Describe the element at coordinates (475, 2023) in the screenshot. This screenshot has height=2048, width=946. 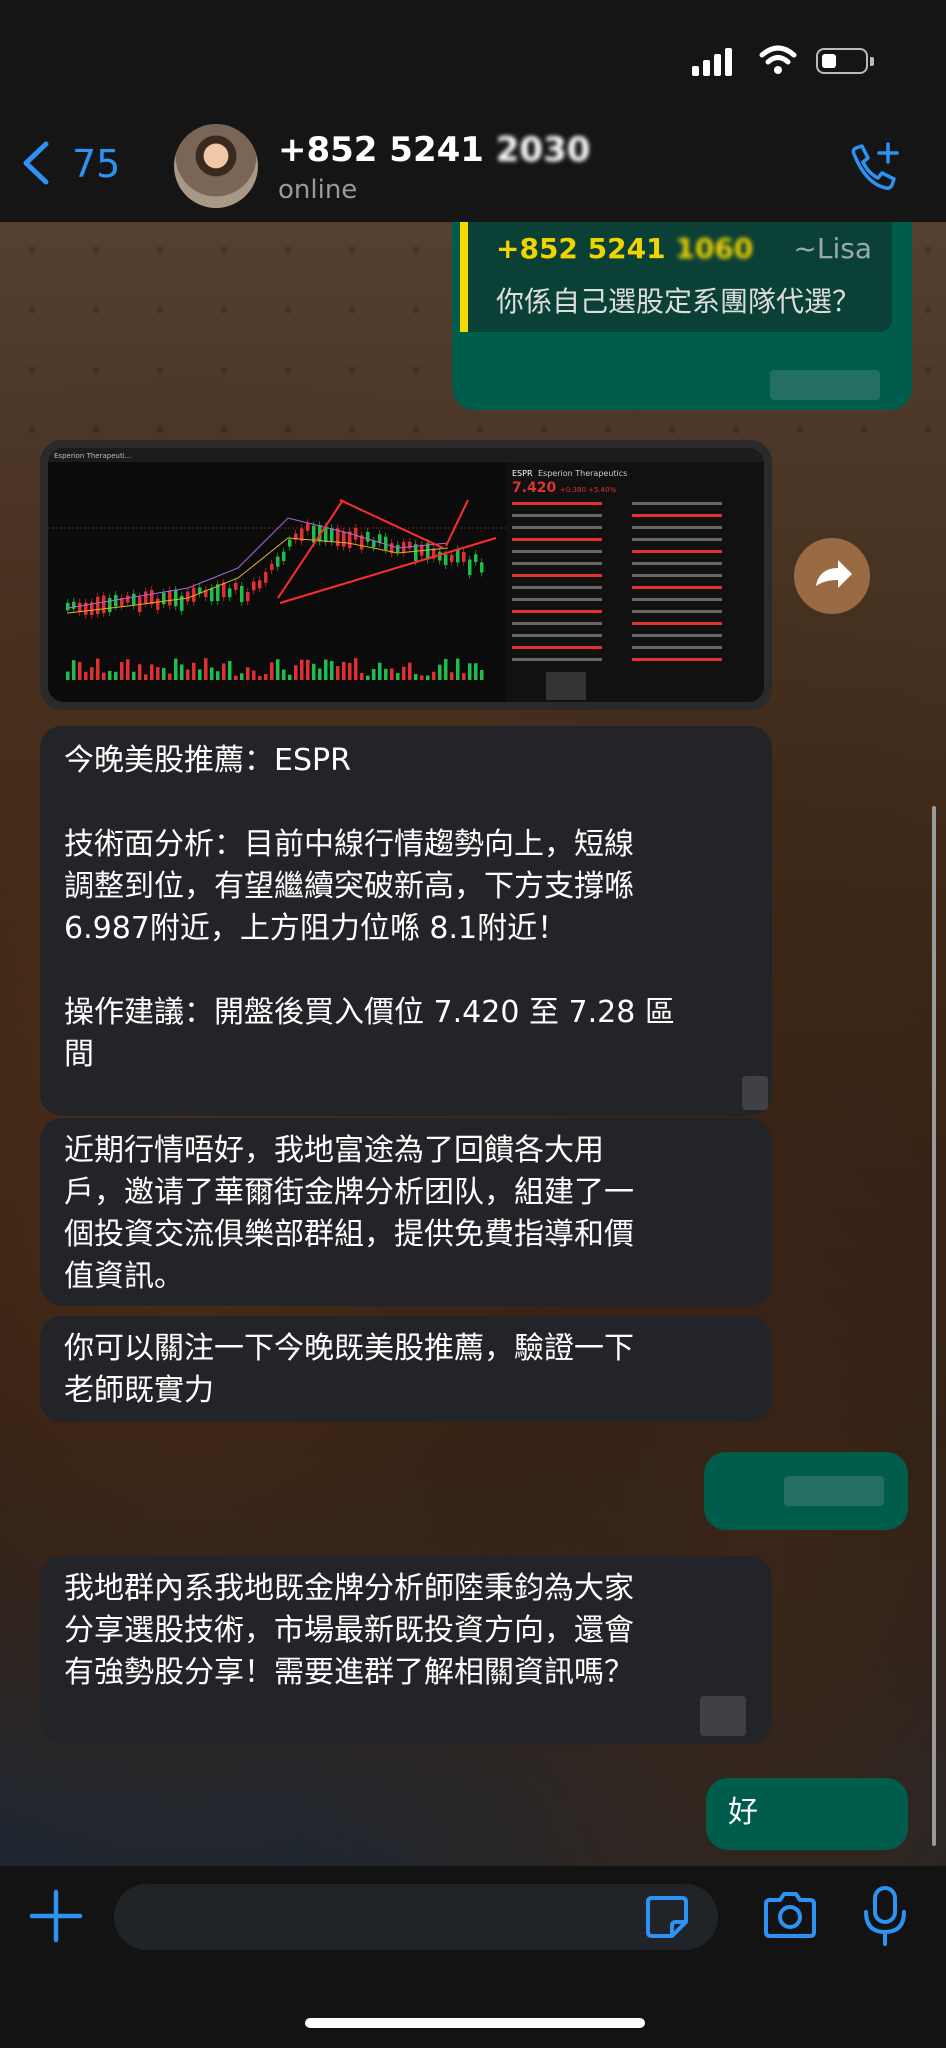
I see `home-indicator` at that location.